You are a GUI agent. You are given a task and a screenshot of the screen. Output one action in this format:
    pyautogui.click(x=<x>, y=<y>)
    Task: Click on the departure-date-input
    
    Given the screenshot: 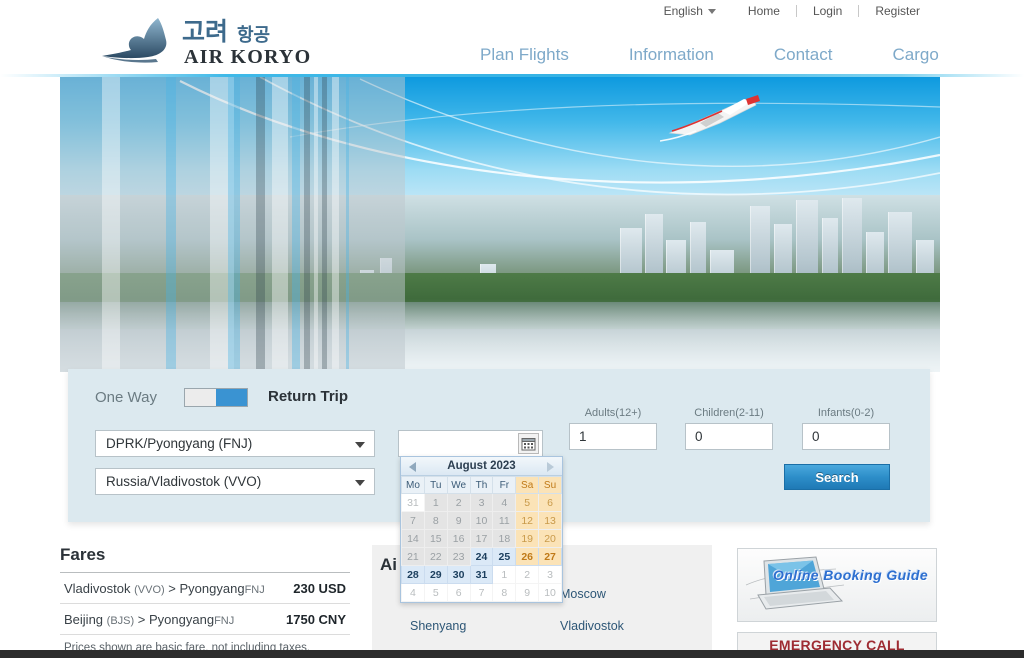 What is the action you would take?
    pyautogui.click(x=470, y=443)
    